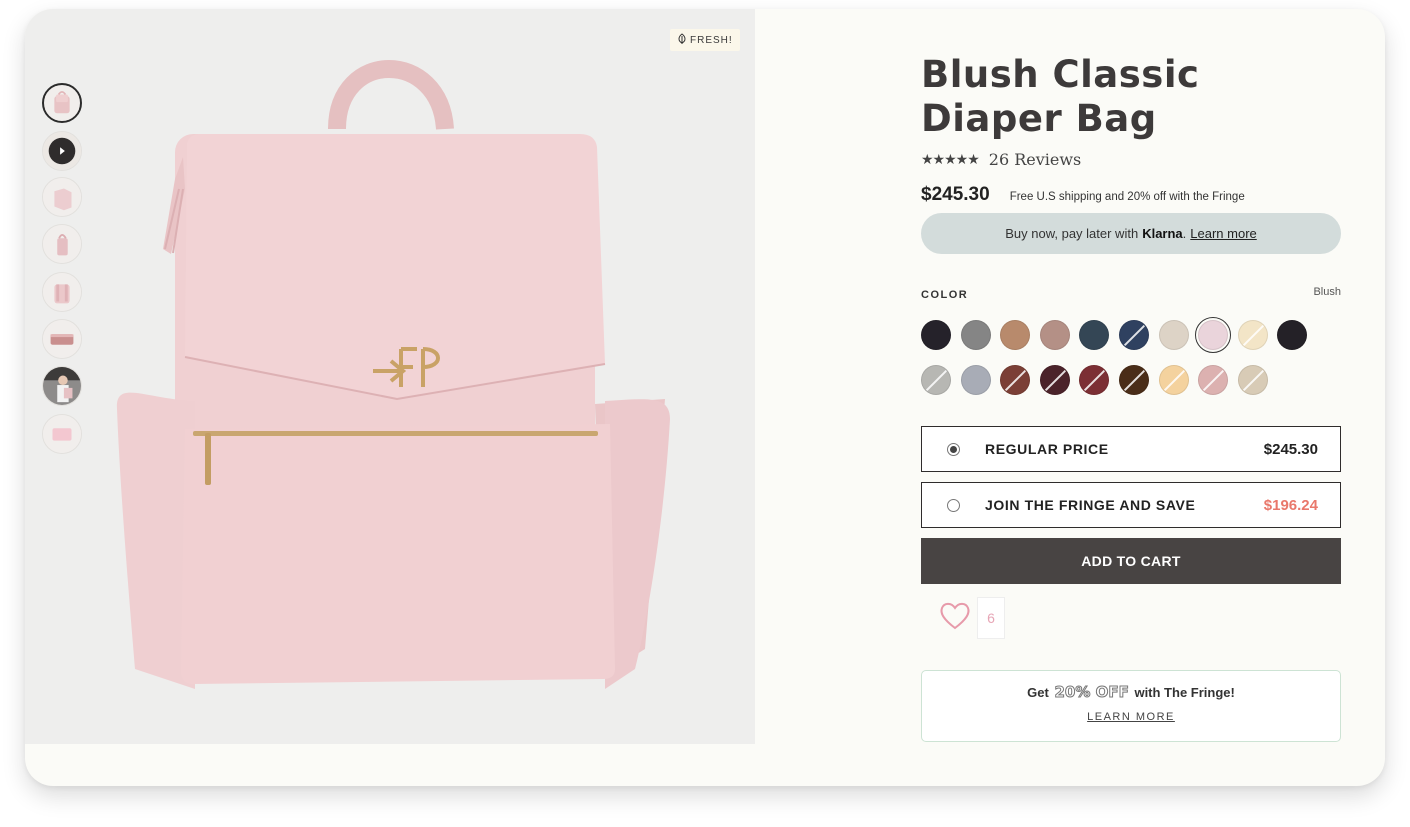 The width and height of the screenshot is (1410, 827). Describe the element at coordinates (1072, 233) in the screenshot. I see `klarna-prefix: Buy now, pay later with` at that location.